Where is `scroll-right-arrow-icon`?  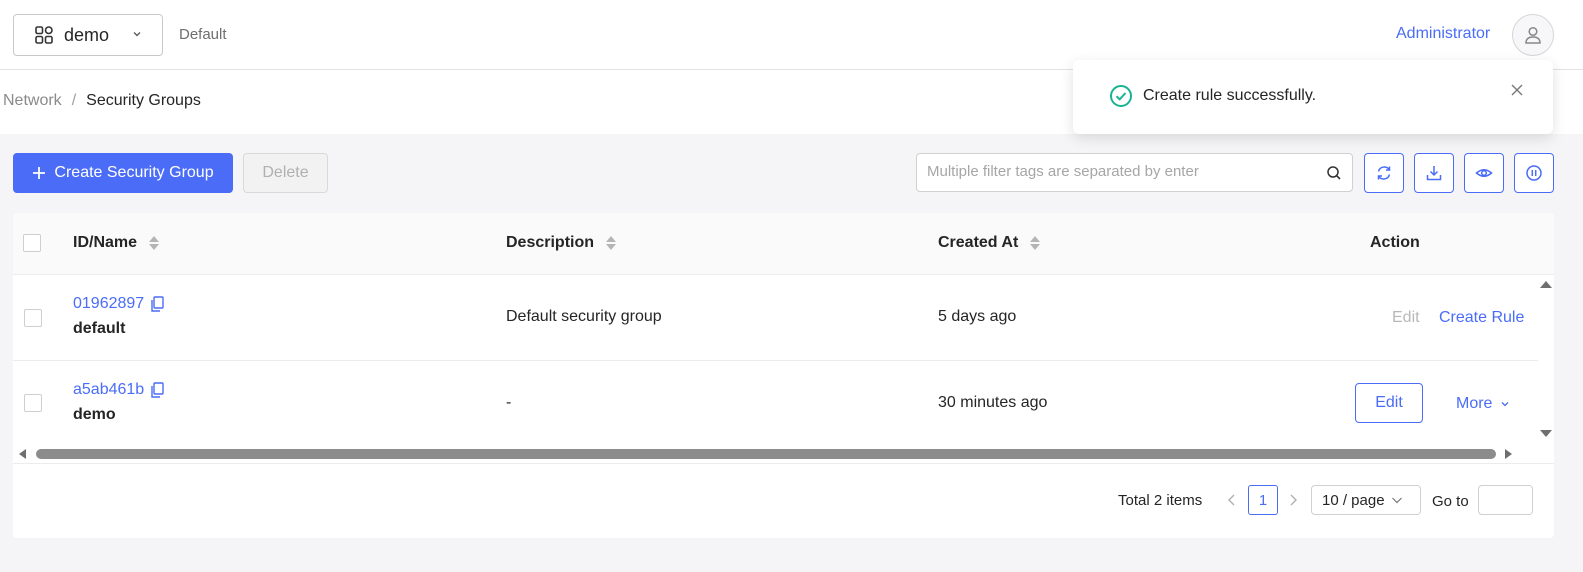 scroll-right-arrow-icon is located at coordinates (1509, 454).